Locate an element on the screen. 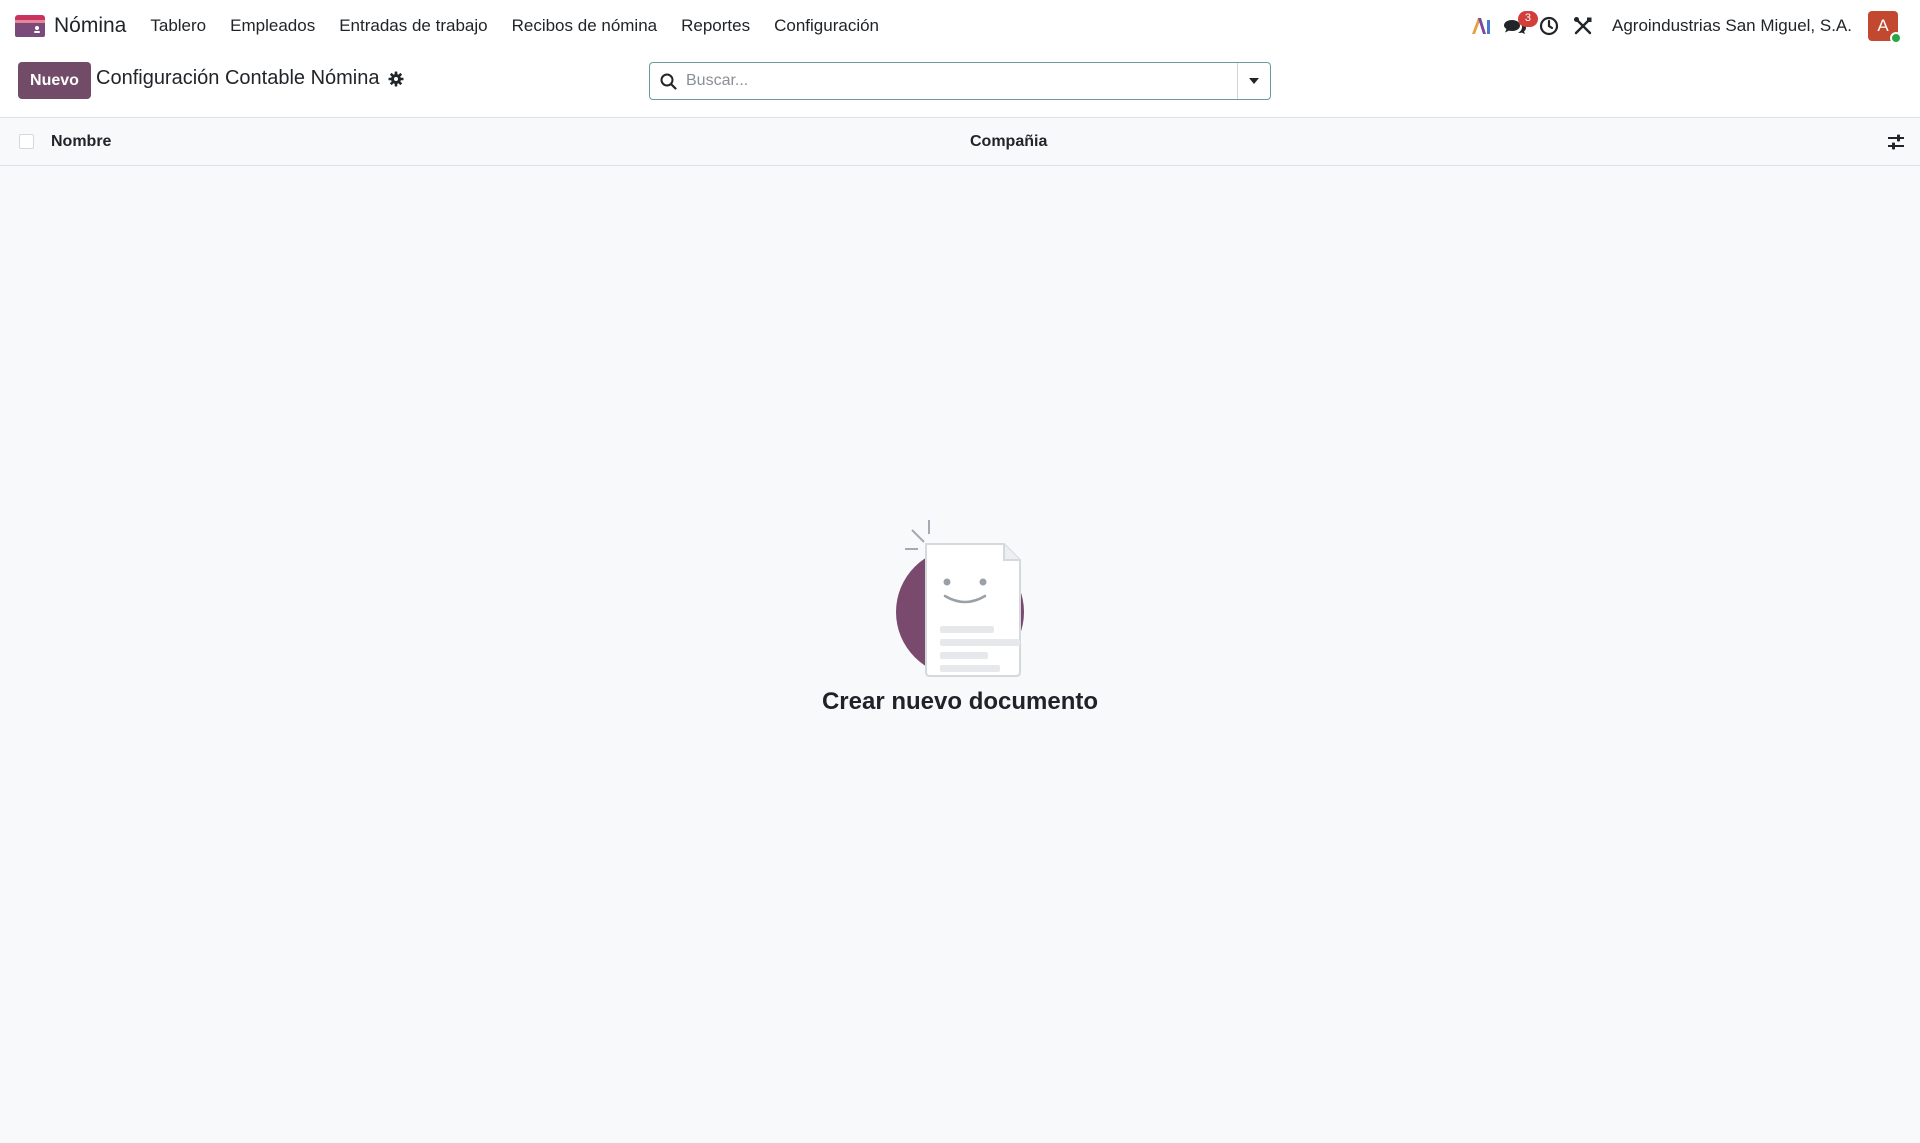 The width and height of the screenshot is (1920, 1143). app-brand: Nómina is located at coordinates (70, 26).